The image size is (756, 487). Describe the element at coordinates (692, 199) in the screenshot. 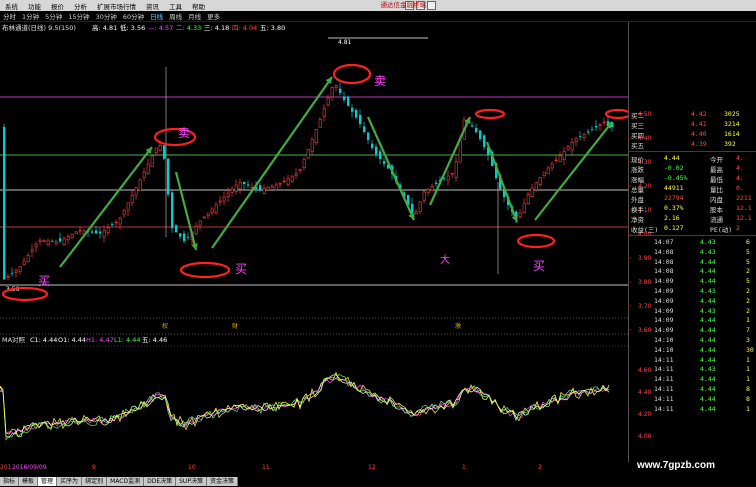

I see `stat-row: 外盘 22794 内盘 2211` at that location.